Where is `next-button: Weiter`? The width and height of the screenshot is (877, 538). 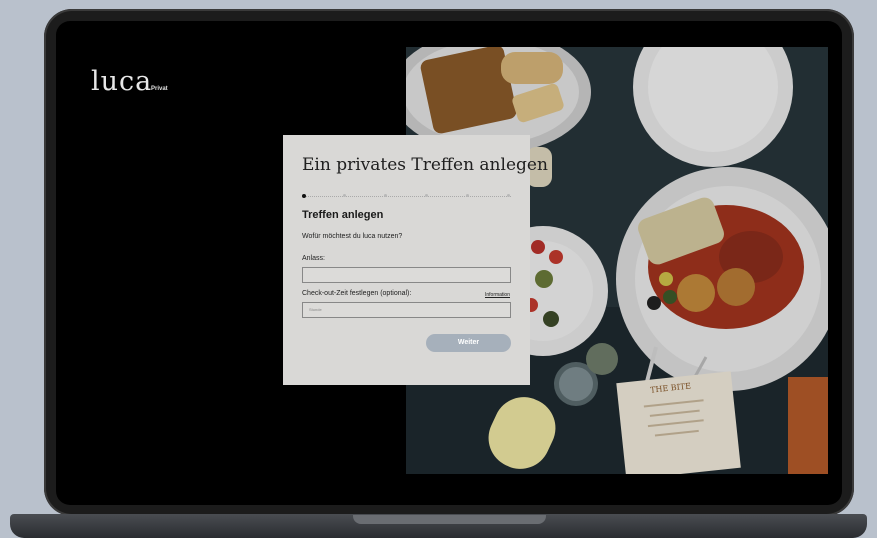
next-button: Weiter is located at coordinates (468, 343).